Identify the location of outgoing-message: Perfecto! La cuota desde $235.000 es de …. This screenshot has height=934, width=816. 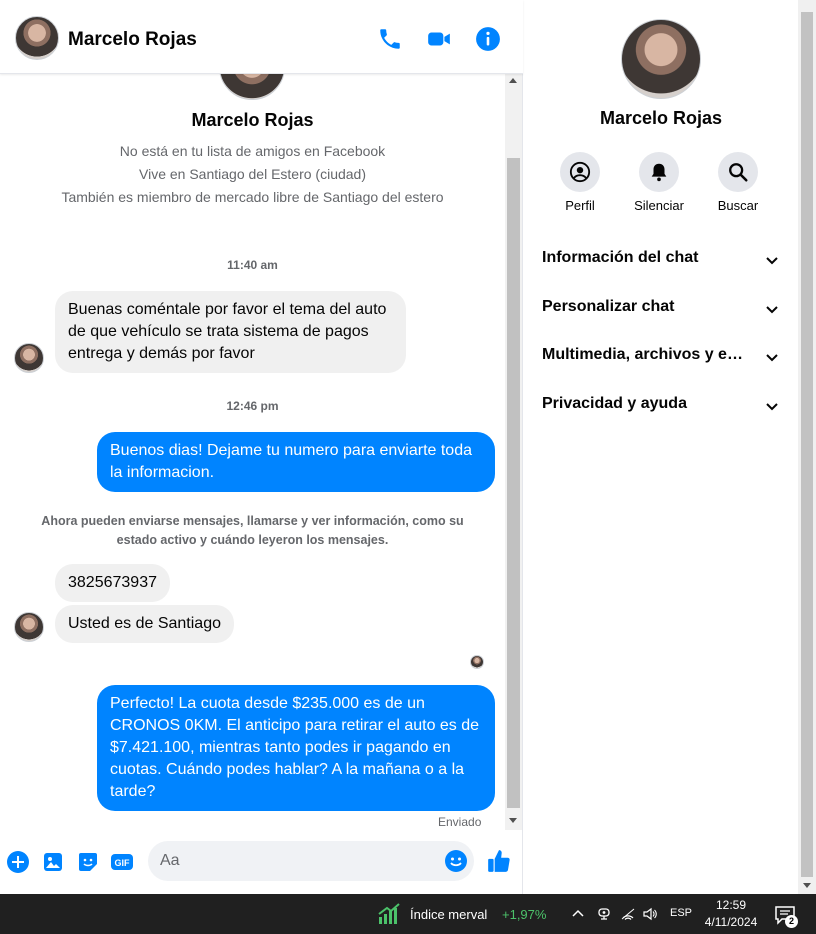
(296, 748).